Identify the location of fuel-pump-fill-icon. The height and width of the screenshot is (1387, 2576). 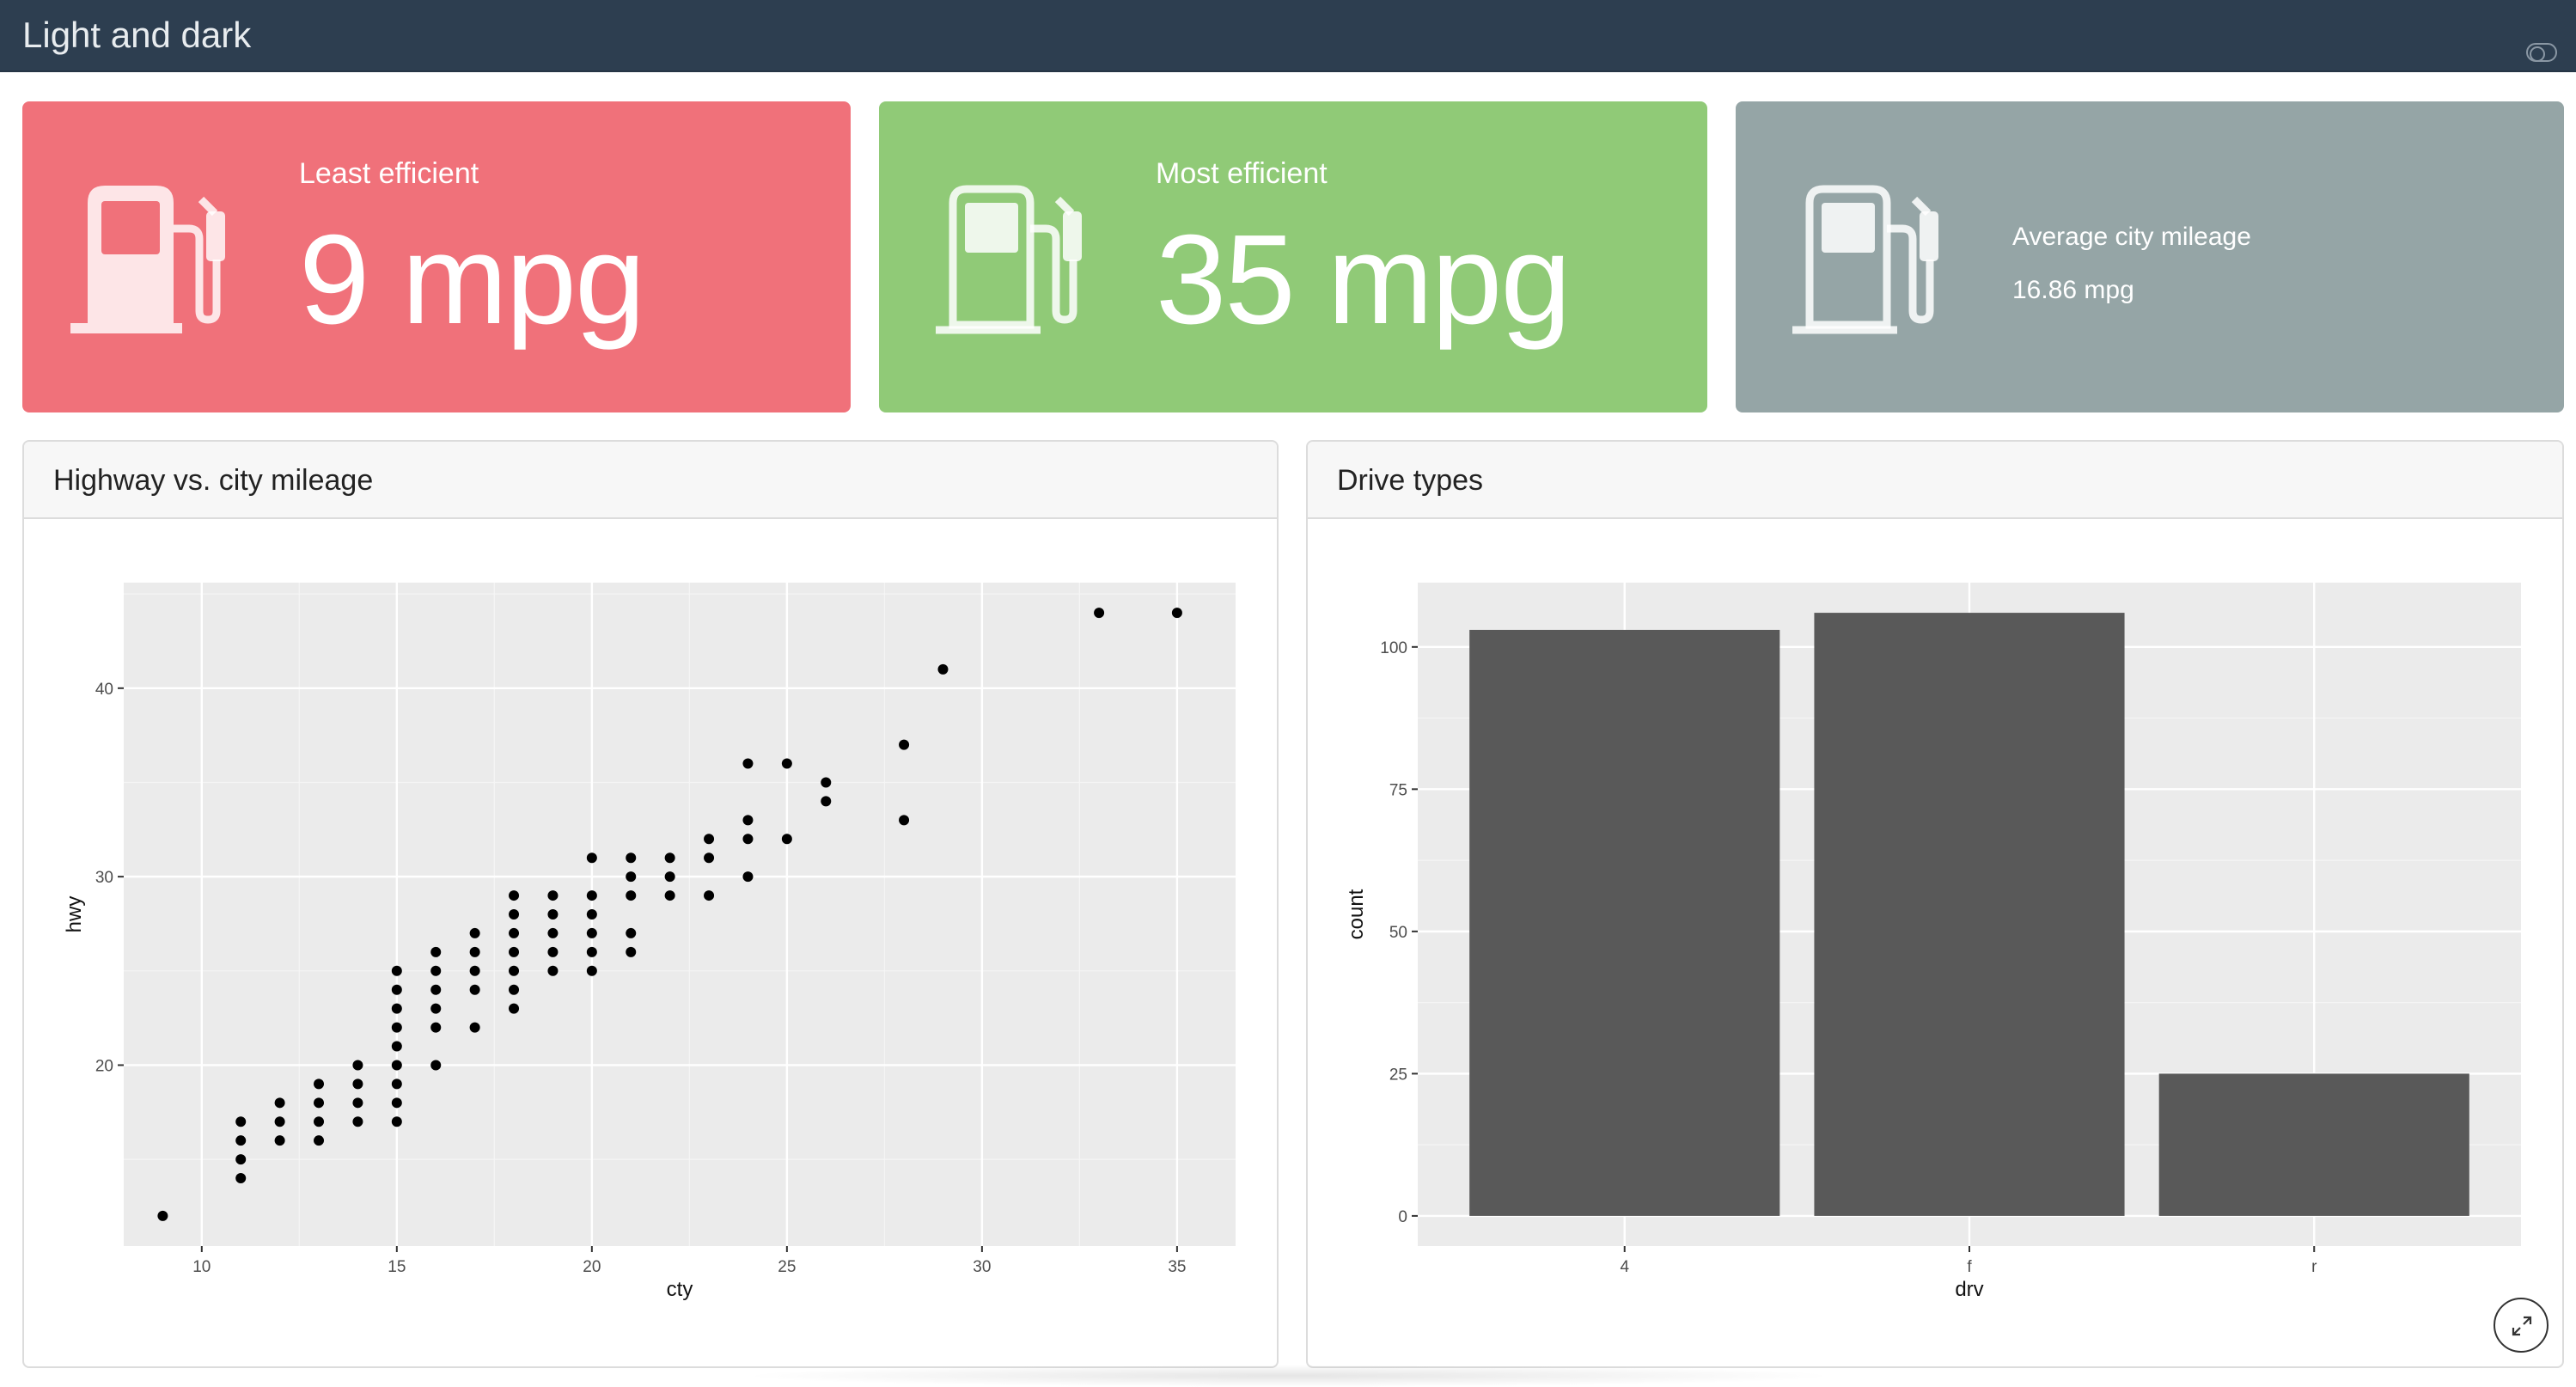
(147, 260).